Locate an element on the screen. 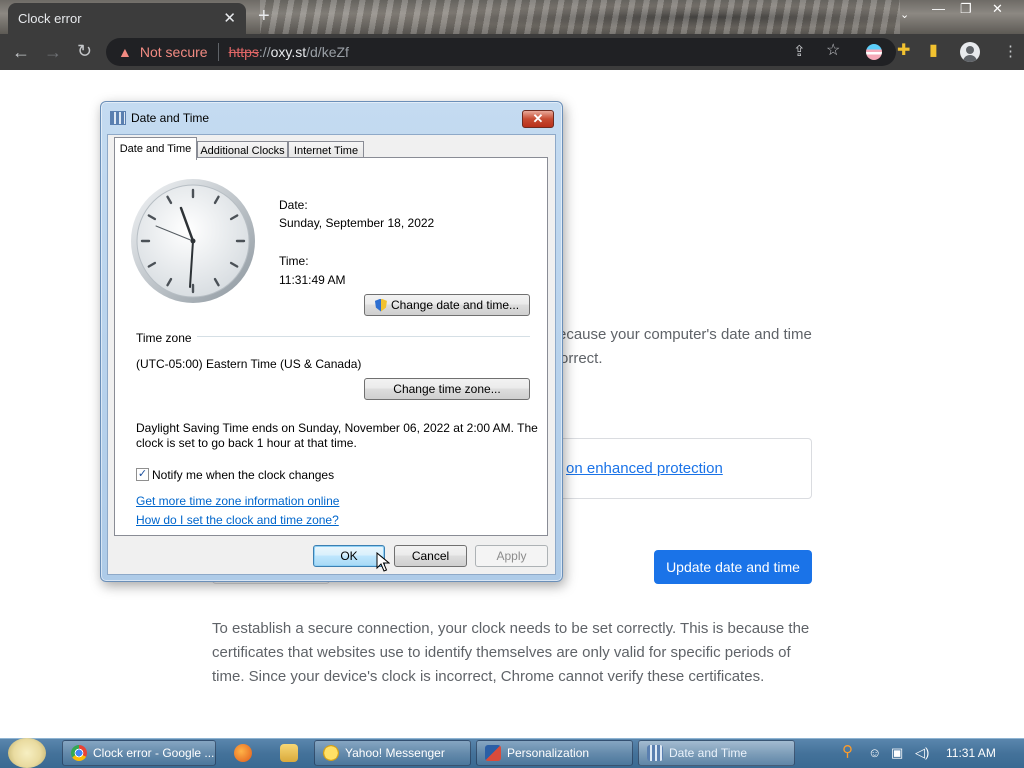  url-path: /d/keZf is located at coordinates (327, 52).